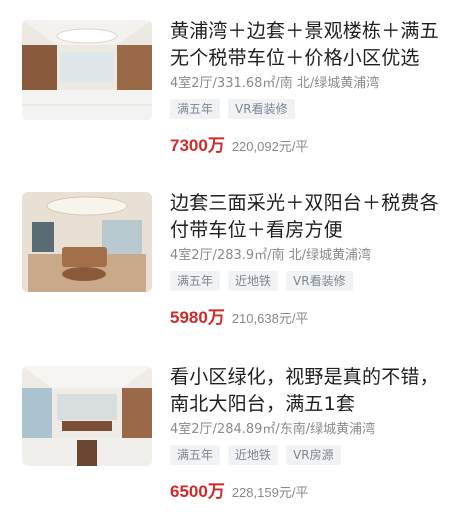 The image size is (468, 512). What do you see at coordinates (197, 145) in the screenshot?
I see `total-price: 7300万` at bounding box center [197, 145].